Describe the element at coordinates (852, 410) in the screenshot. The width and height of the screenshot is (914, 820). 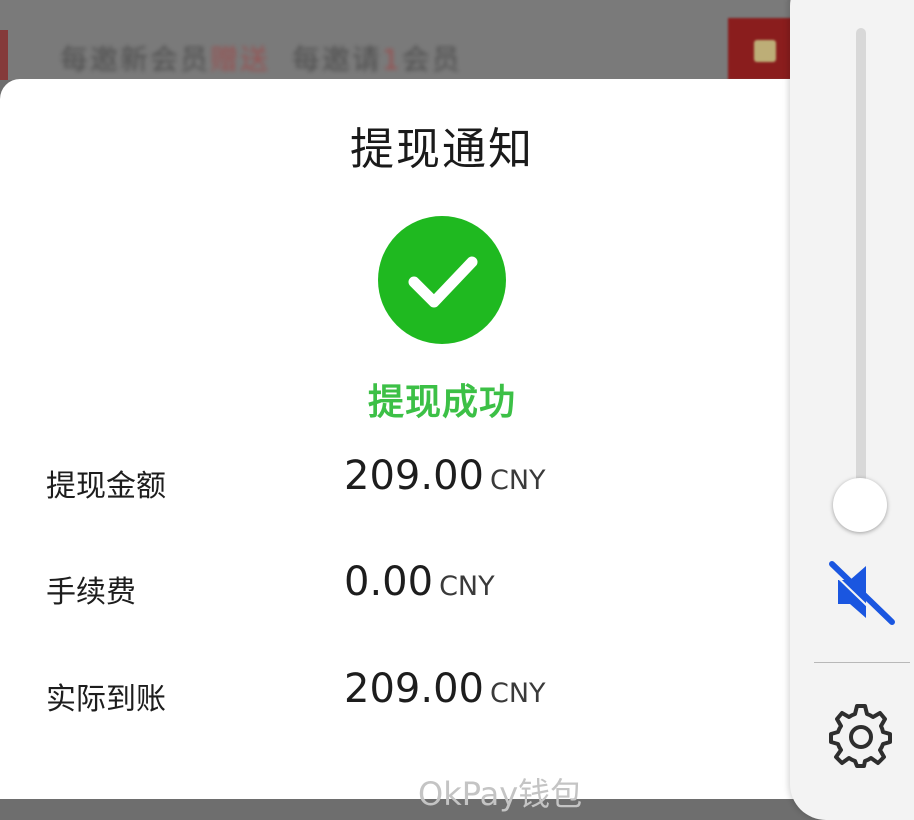
I see `volume-panel` at that location.